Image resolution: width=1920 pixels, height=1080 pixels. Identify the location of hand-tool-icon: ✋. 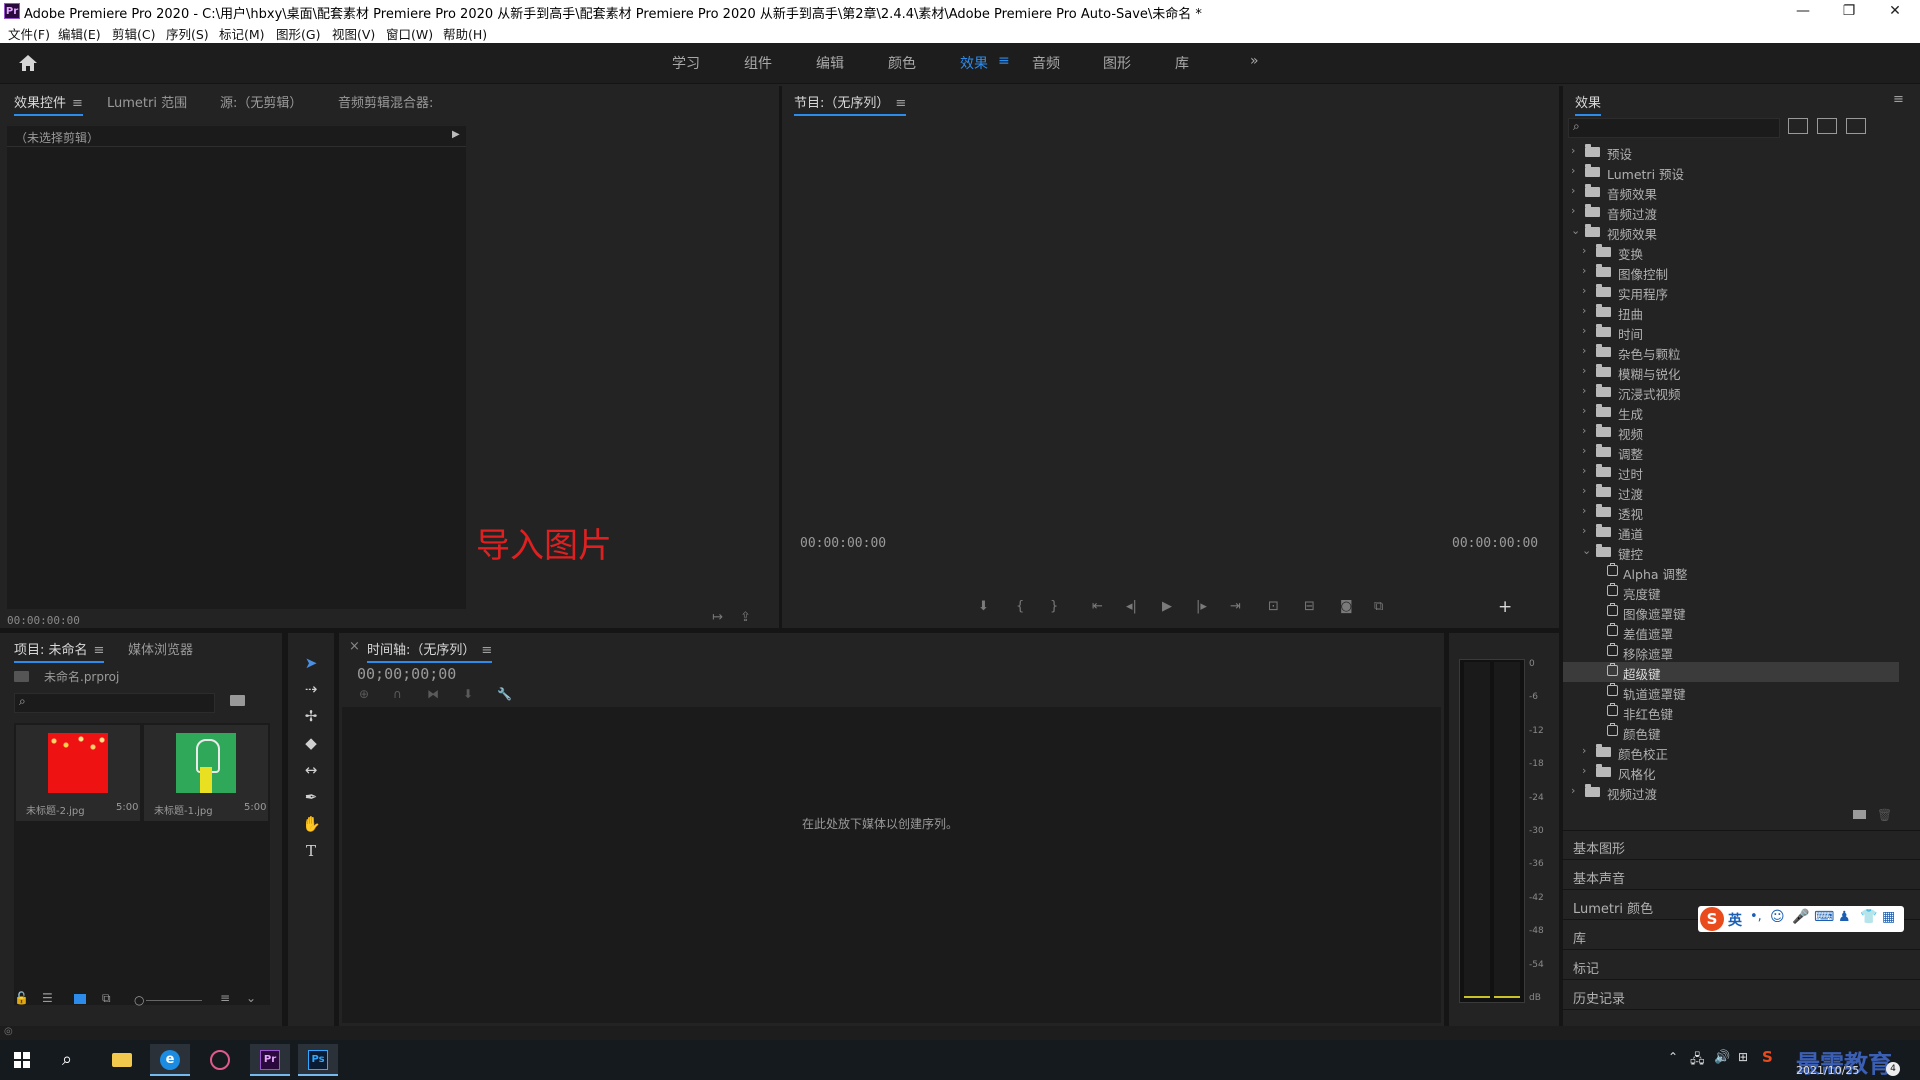
(311, 824).